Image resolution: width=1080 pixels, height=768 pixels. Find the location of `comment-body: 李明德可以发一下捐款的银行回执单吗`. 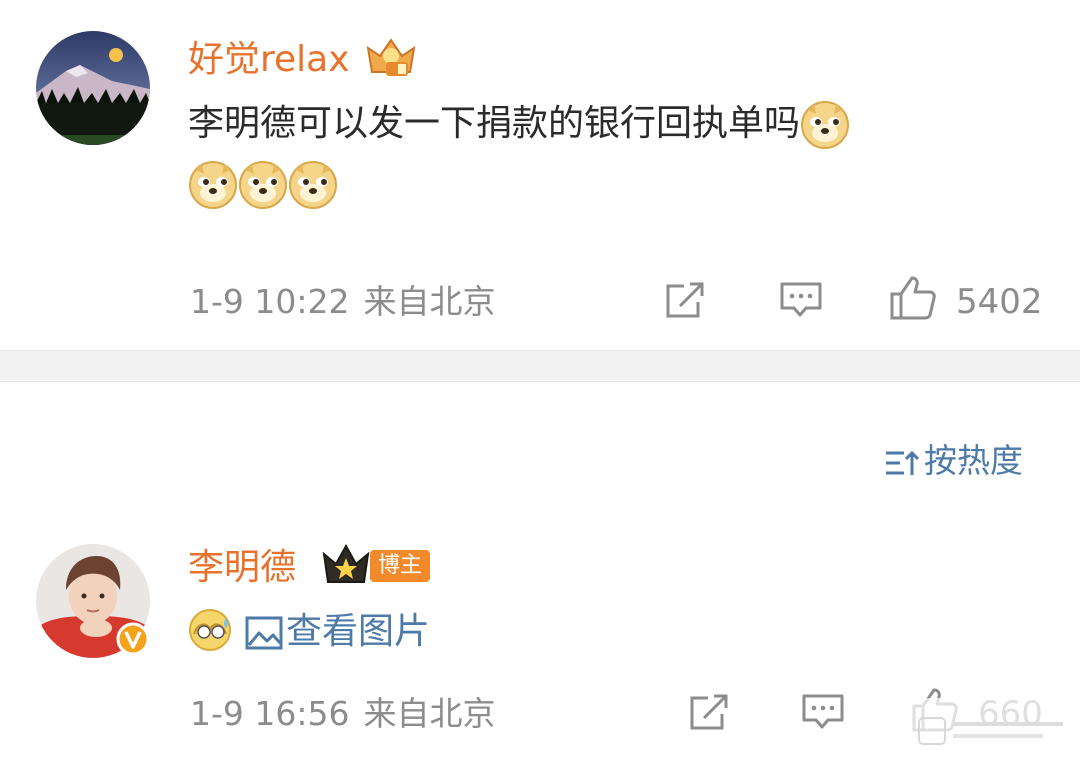

comment-body: 李明德可以发一下捐款的银行回执单吗 is located at coordinates (494, 123).